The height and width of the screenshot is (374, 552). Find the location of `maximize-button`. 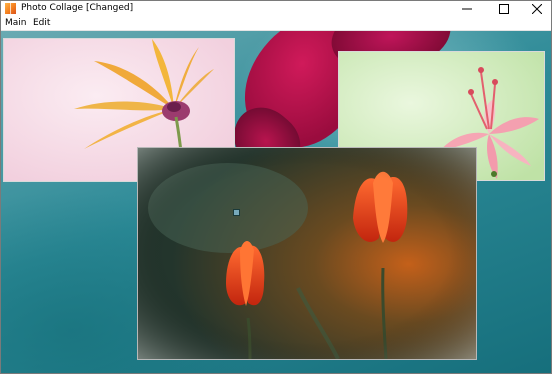

maximize-button is located at coordinates (504, 8).